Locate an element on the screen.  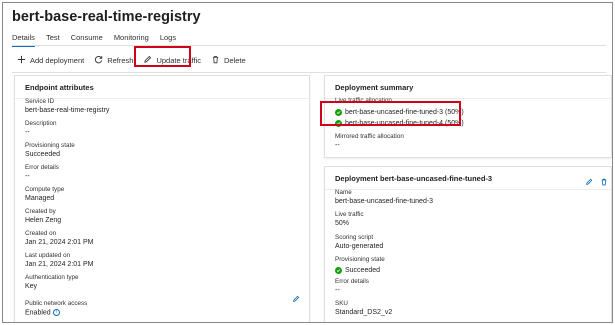
tabs-divider is located at coordinates (309, 45).